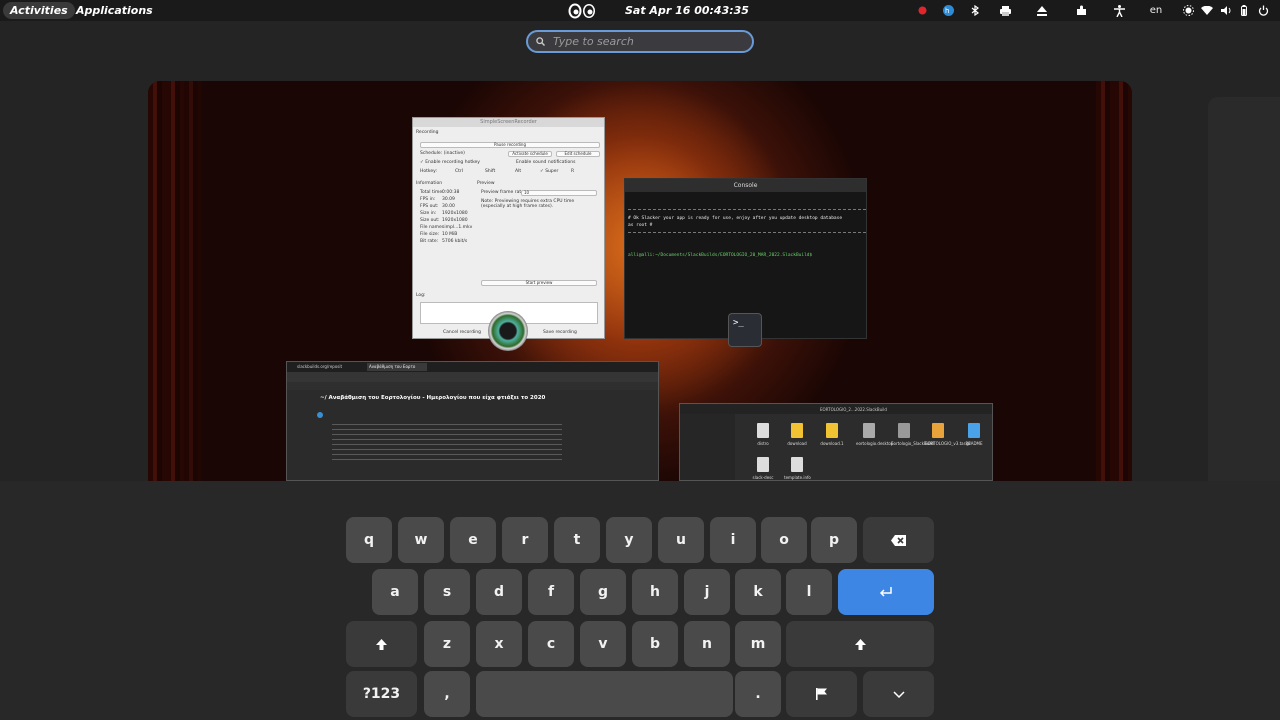  I want to click on info-label: FPS in:, so click(428, 199).